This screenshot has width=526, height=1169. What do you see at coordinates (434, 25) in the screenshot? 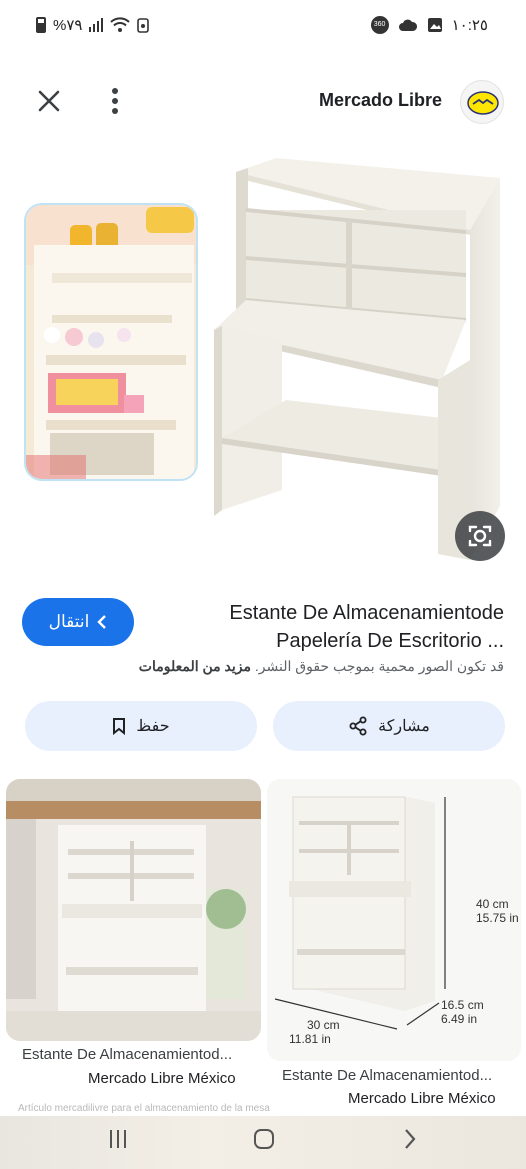
I see `image-icon` at bounding box center [434, 25].